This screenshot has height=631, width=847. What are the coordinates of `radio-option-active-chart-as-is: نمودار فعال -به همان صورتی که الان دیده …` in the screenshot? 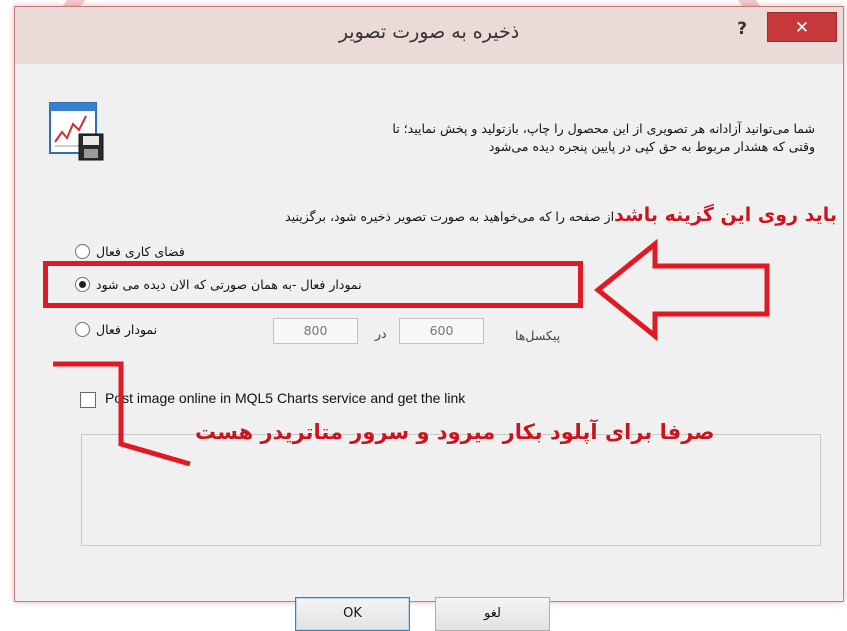 It's located at (218, 284).